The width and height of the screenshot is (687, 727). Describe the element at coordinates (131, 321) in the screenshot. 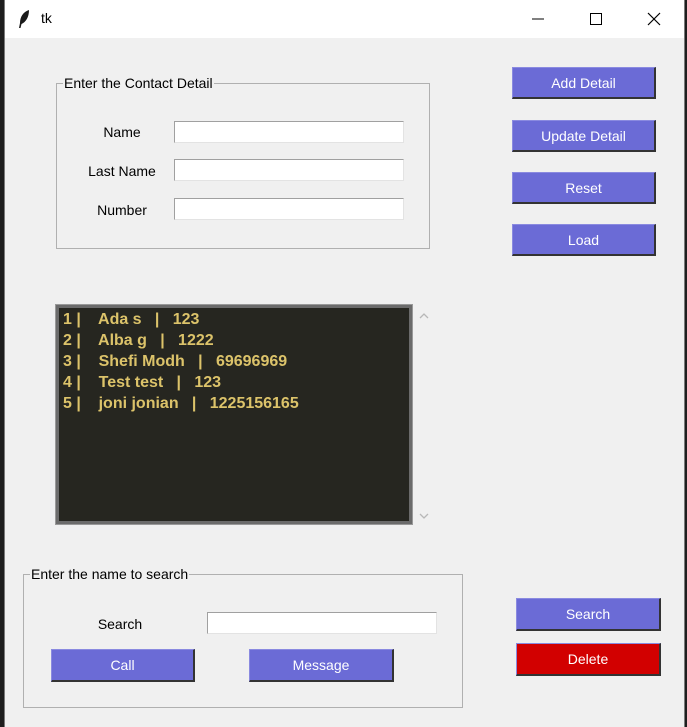

I see `list-item: 1 | Ada s | 123` at that location.